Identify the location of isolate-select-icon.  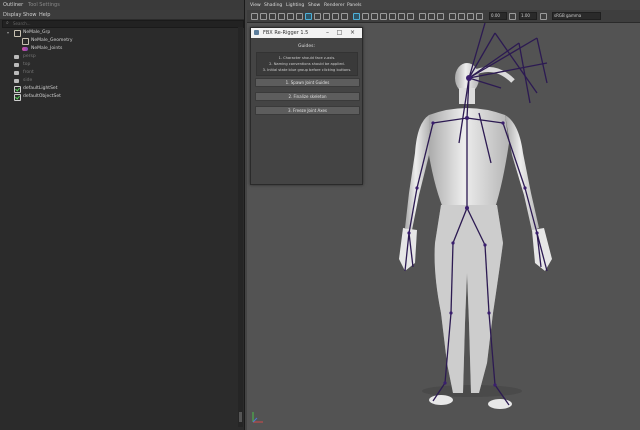
(440, 16).